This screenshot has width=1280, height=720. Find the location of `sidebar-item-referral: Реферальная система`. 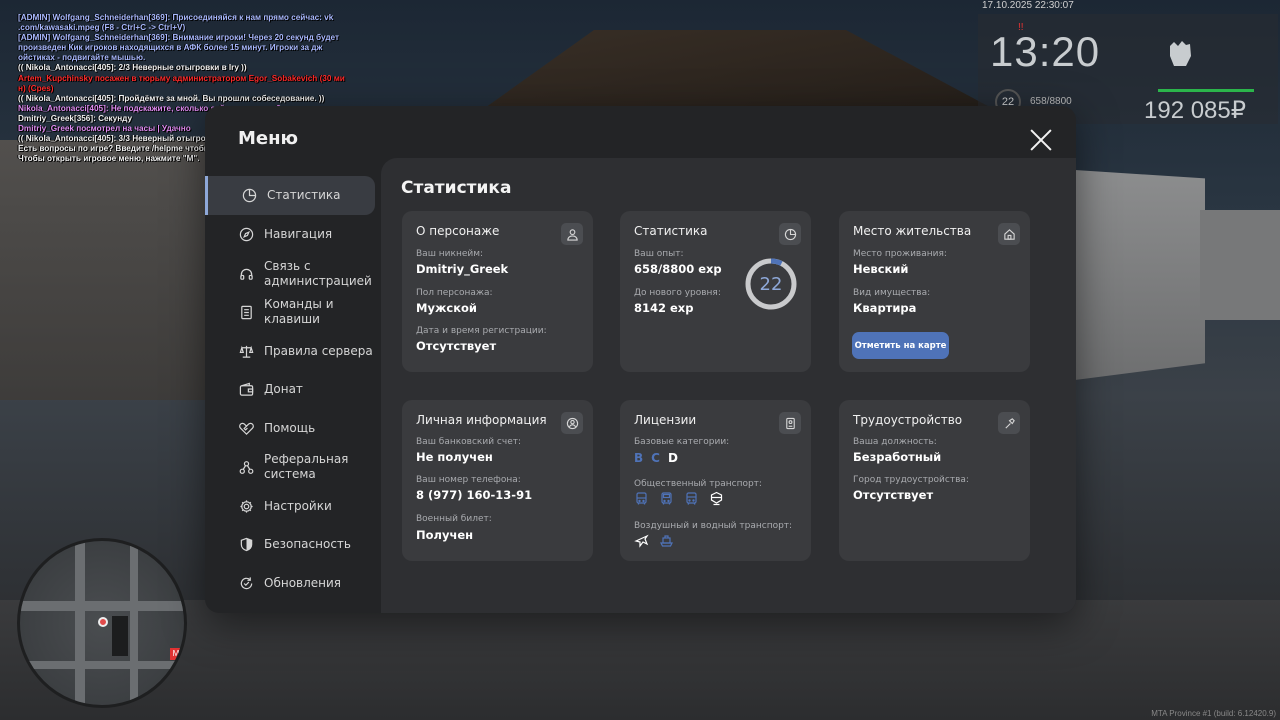

sidebar-item-referral: Реферальная система is located at coordinates (290, 467).